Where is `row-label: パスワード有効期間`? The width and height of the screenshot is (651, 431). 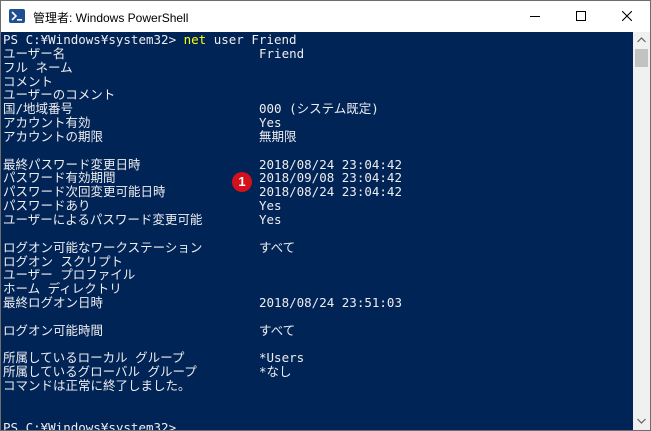
row-label: パスワード有効期間 is located at coordinates (59, 178).